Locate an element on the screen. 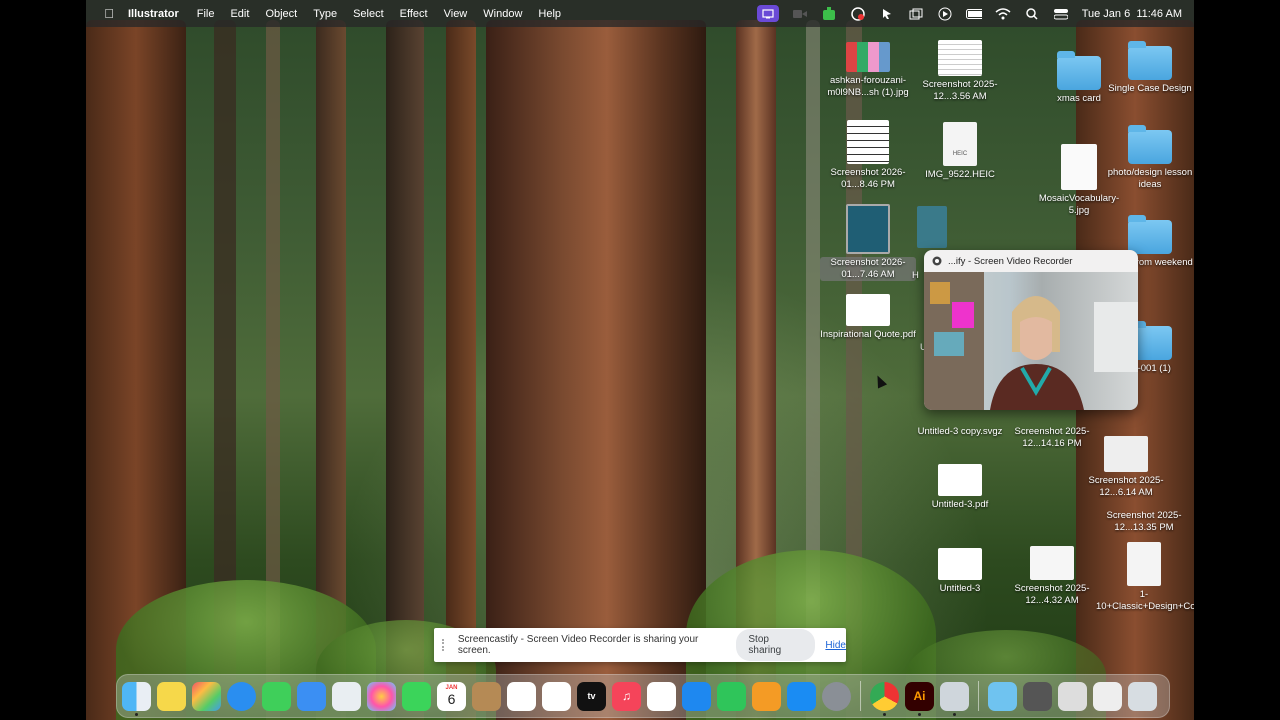  window-icon is located at coordinates (916, 14).